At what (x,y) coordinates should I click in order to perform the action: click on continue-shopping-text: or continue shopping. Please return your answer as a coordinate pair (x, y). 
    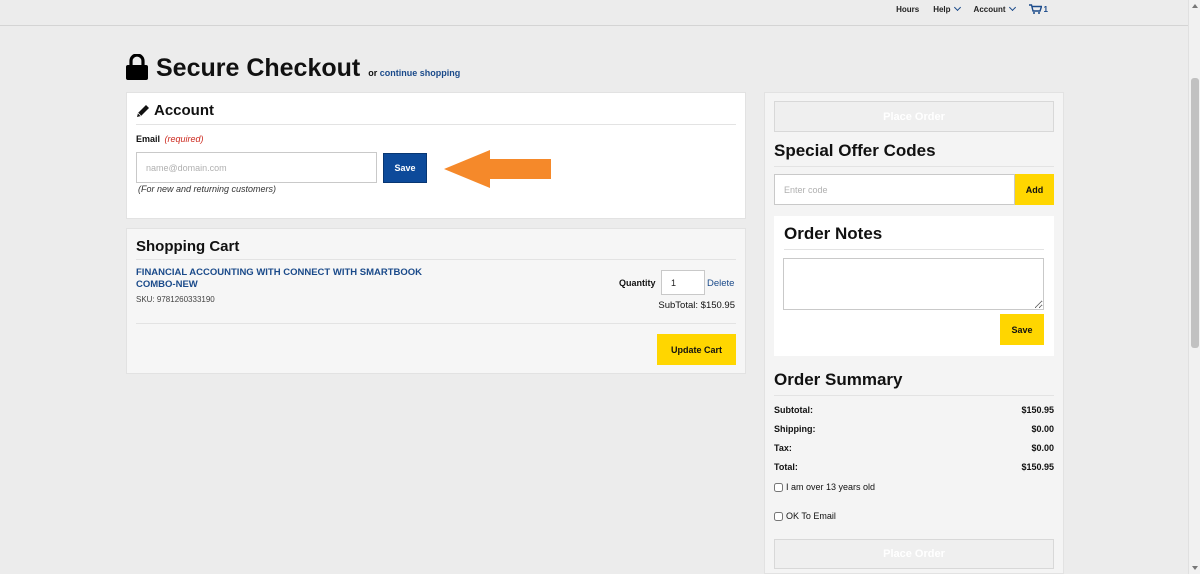
    Looking at the image, I should click on (414, 73).